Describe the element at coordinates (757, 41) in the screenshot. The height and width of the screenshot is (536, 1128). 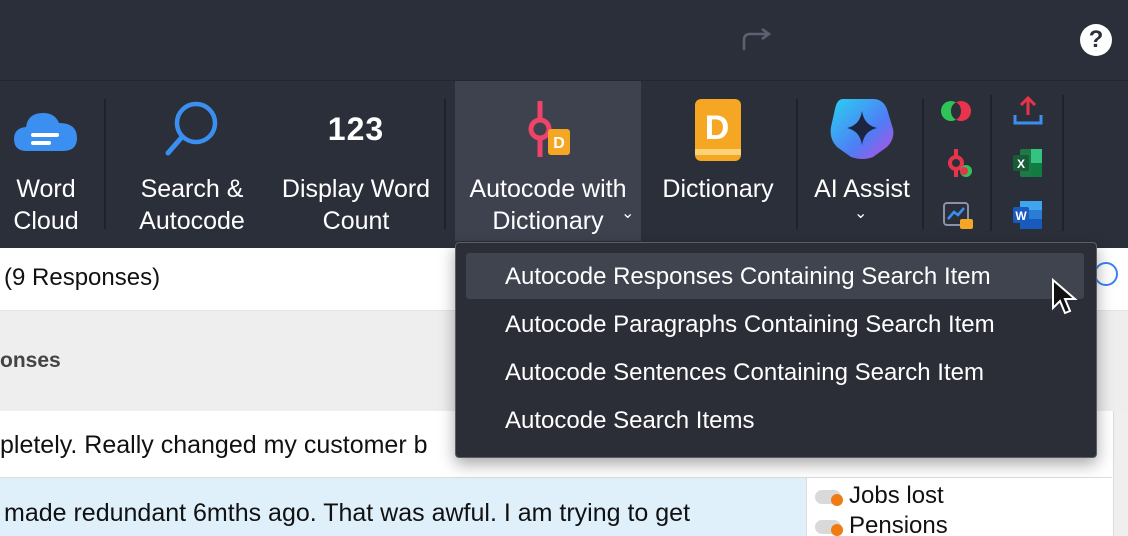
I see `redo-icon` at that location.